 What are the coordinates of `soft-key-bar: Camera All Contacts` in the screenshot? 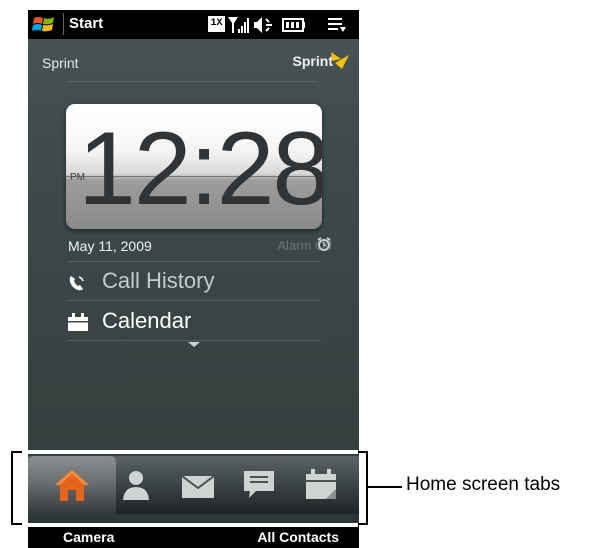 It's located at (193, 536).